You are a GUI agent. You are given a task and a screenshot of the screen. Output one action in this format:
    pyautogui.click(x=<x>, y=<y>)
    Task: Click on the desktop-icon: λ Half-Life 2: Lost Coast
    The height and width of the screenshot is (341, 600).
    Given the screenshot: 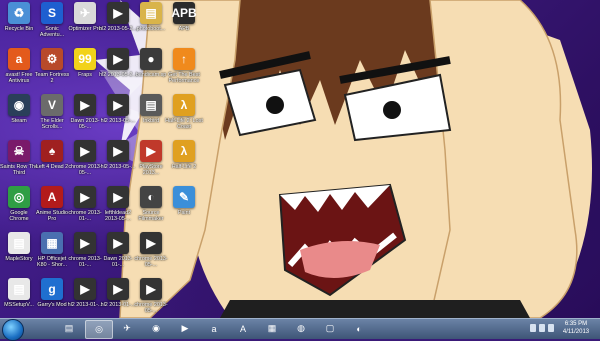 What is the action you would take?
    pyautogui.click(x=184, y=117)
    